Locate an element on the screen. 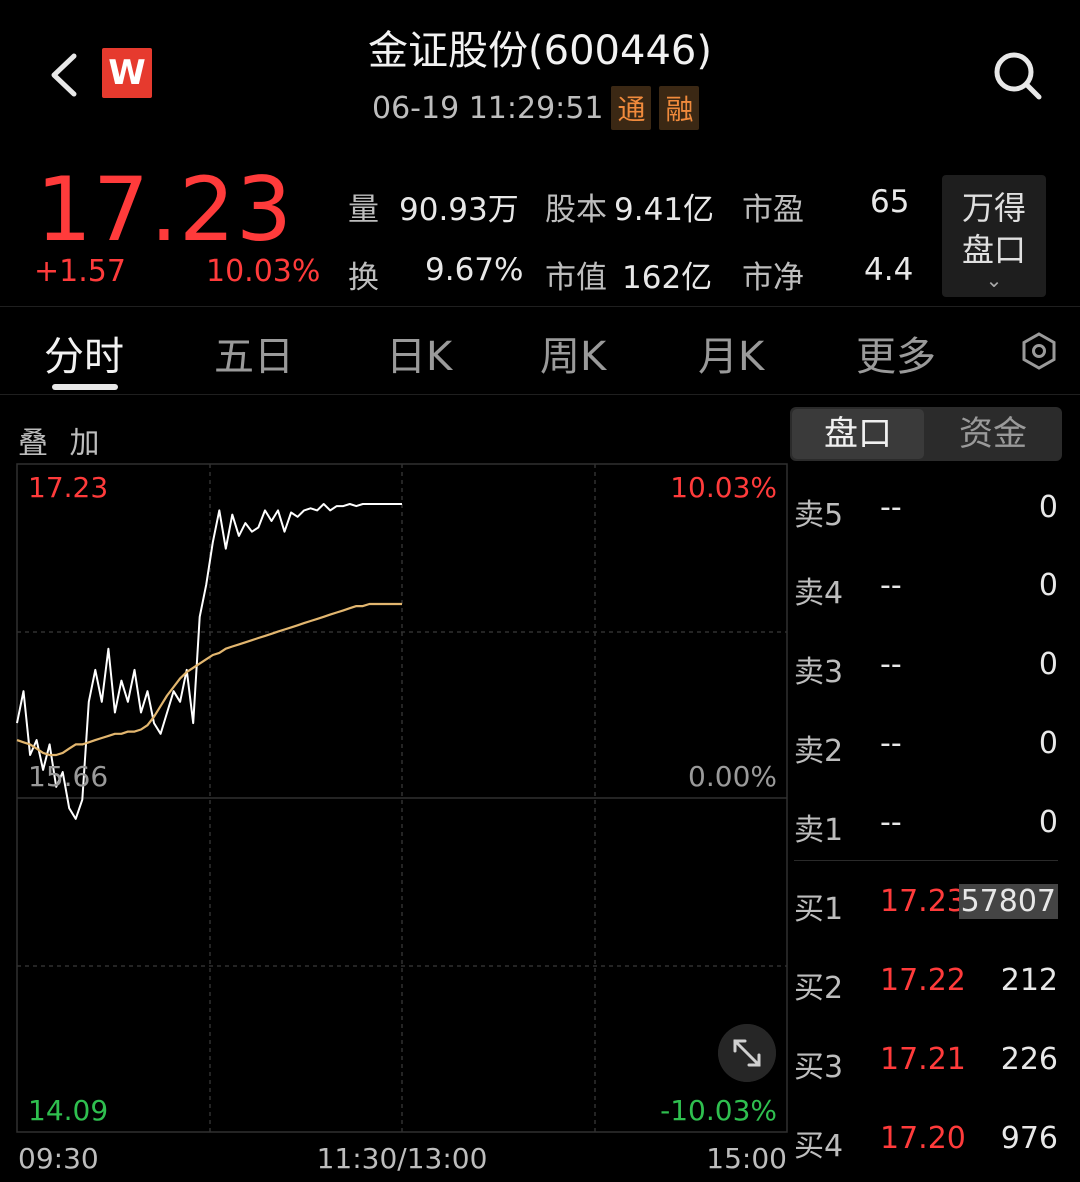 This screenshot has height=1182, width=1080. bid-volume: 976 is located at coordinates (1029, 1138).